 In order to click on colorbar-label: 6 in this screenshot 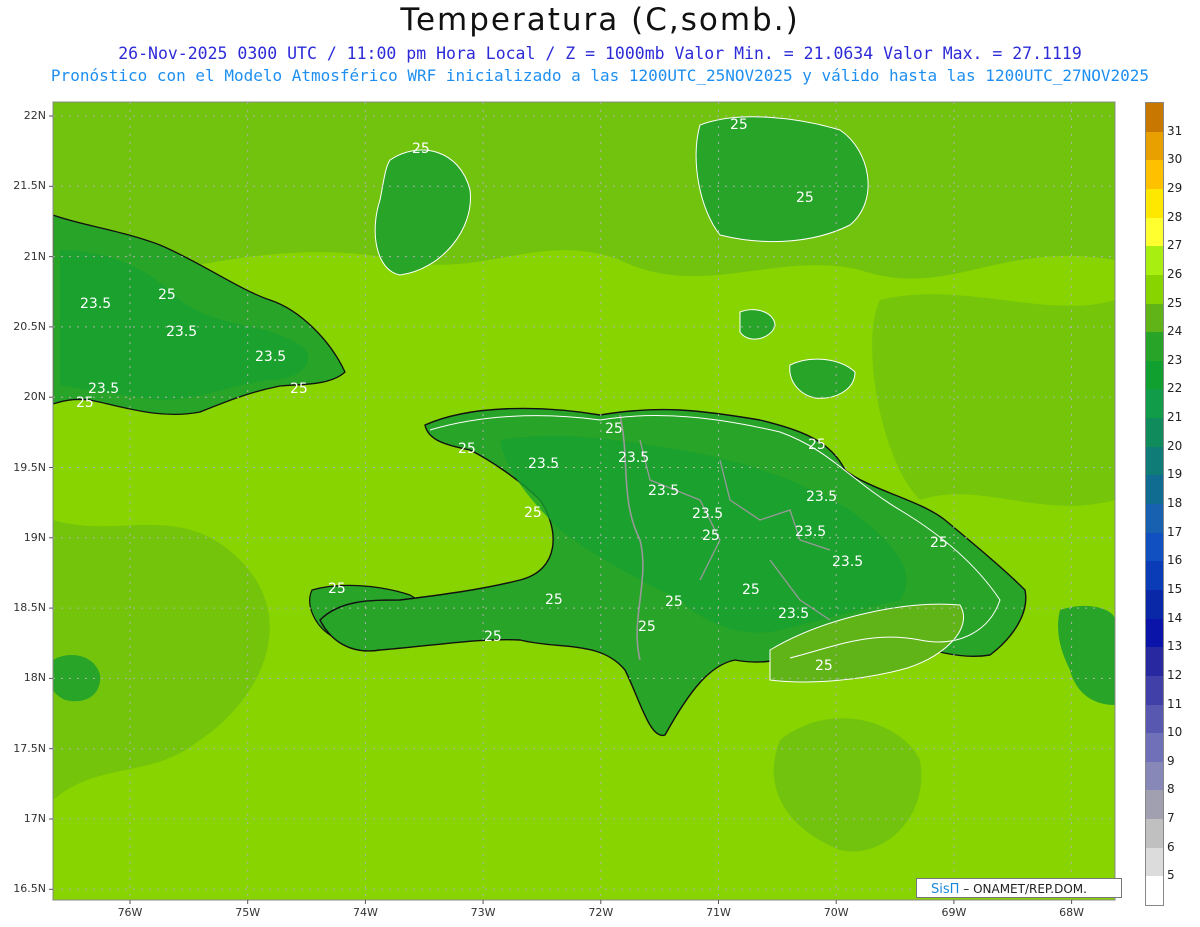, I will do `click(1171, 846)`.